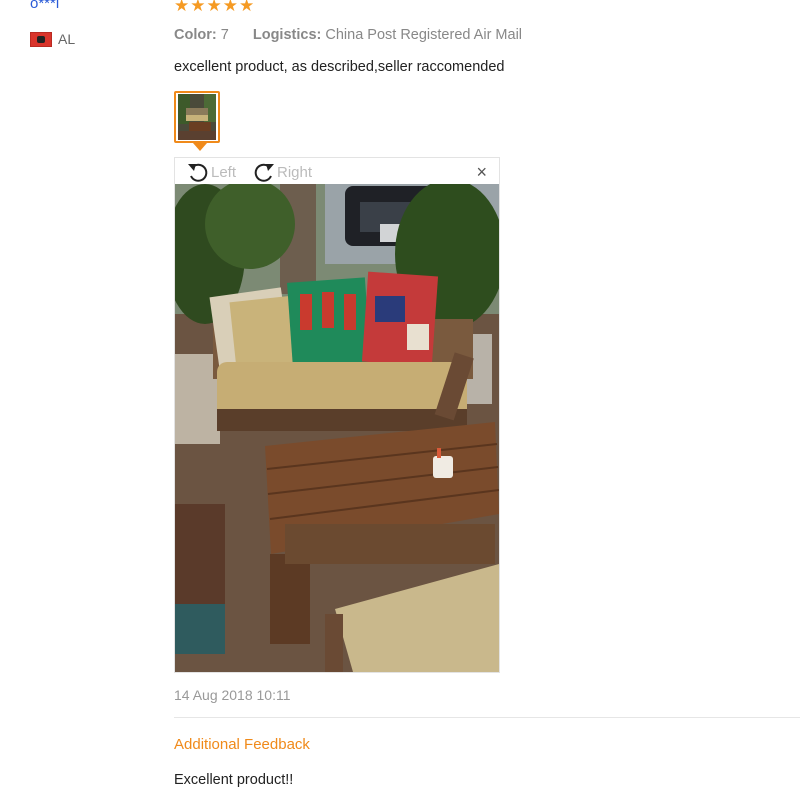 This screenshot has width=800, height=800. What do you see at coordinates (242, 744) in the screenshot?
I see `additional-feedback-title: Additional Feedback` at bounding box center [242, 744].